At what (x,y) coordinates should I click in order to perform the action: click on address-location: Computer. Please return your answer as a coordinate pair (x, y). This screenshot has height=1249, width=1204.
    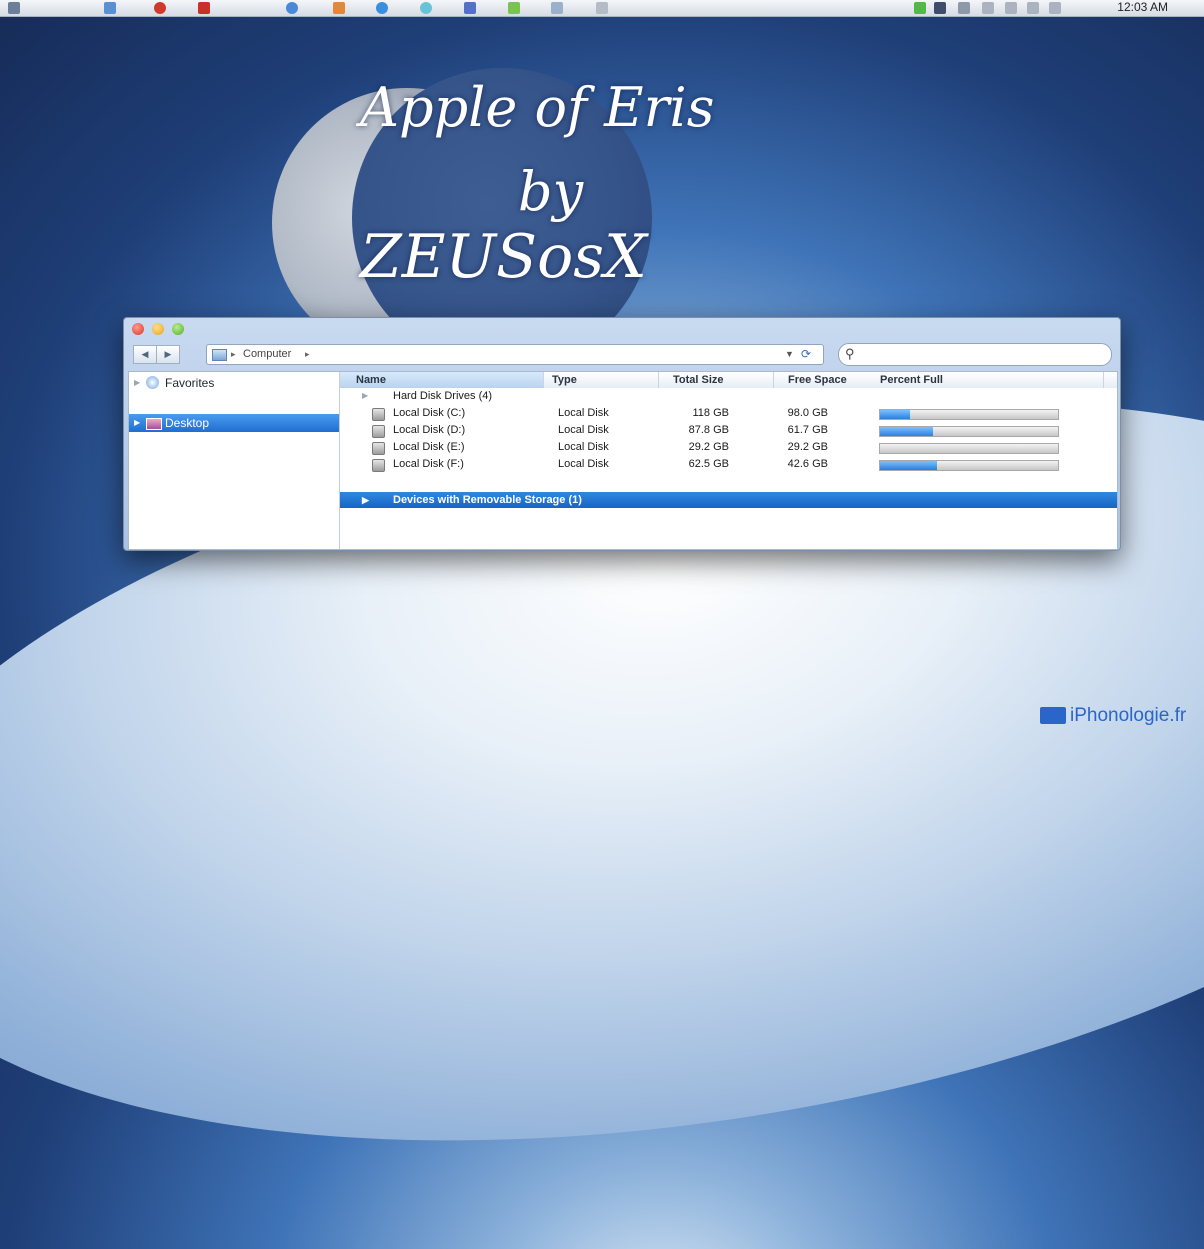
    Looking at the image, I should click on (267, 354).